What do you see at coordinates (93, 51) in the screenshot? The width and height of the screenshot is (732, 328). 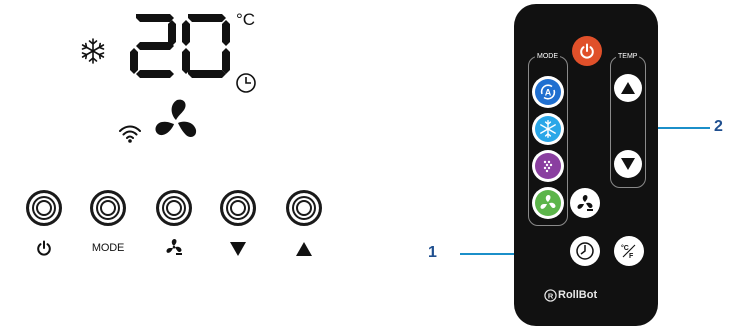 I see `snowflake-icon` at bounding box center [93, 51].